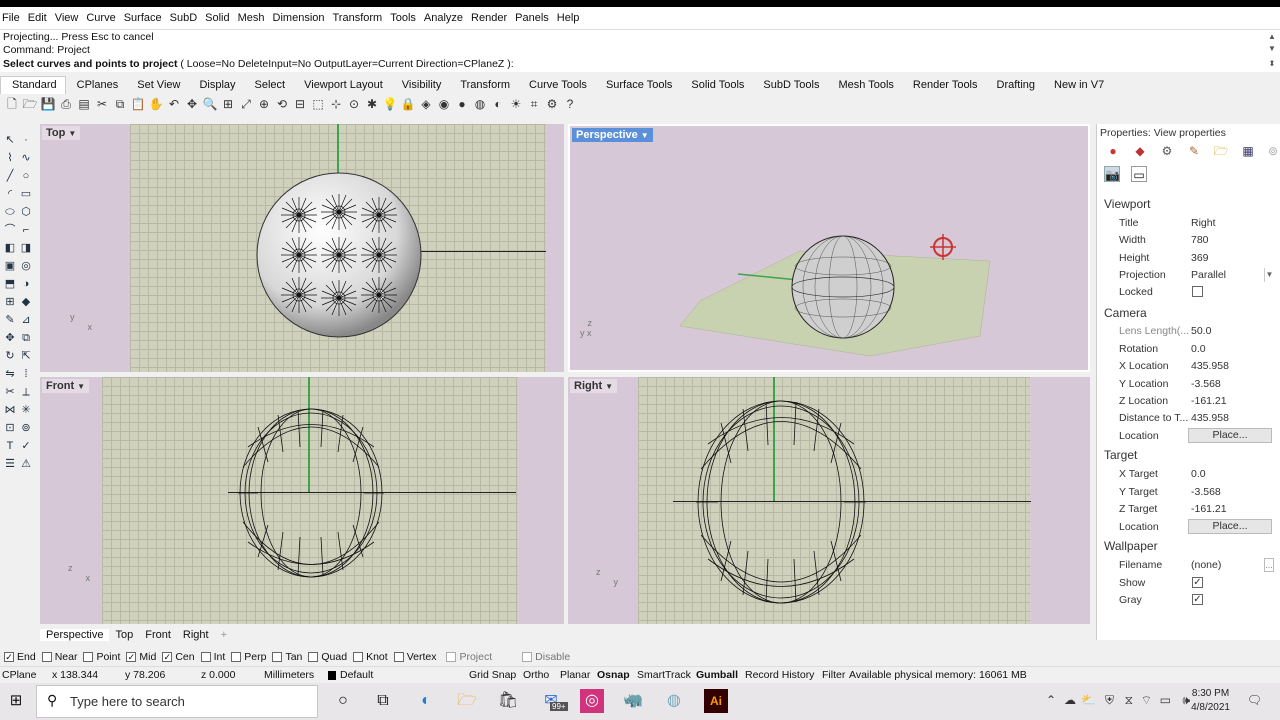 This screenshot has height=720, width=1280. What do you see at coordinates (248, 657) in the screenshot?
I see `osnap-perp: Perp` at bounding box center [248, 657].